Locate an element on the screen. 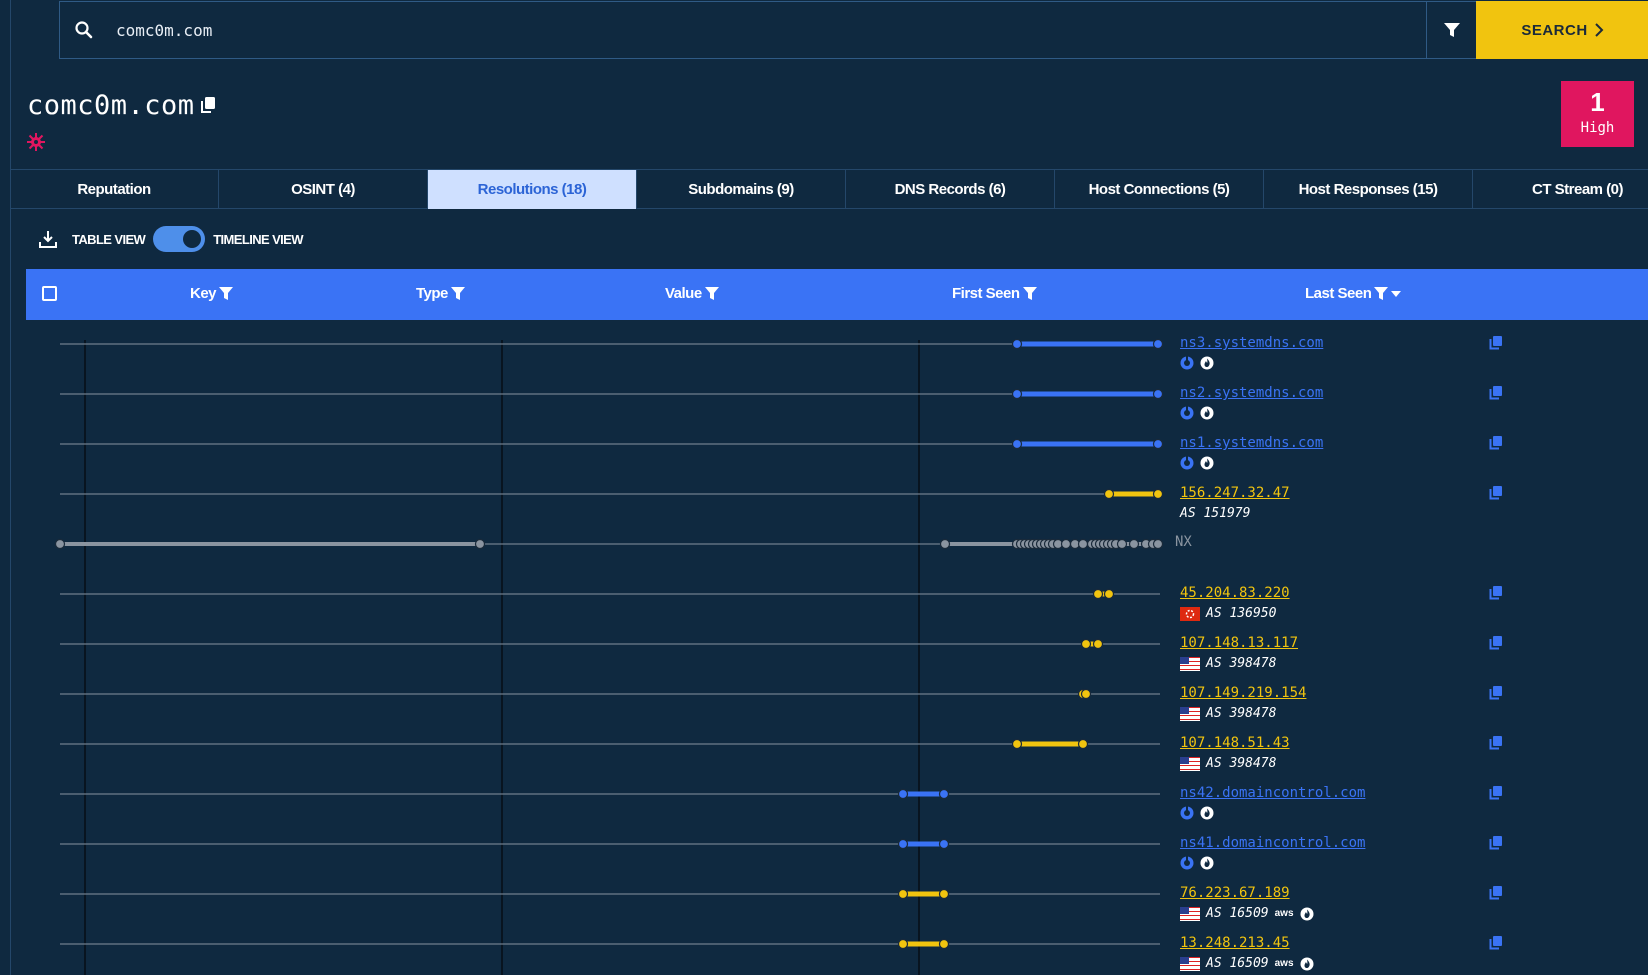  column-header-type: Type is located at coordinates (440, 293).